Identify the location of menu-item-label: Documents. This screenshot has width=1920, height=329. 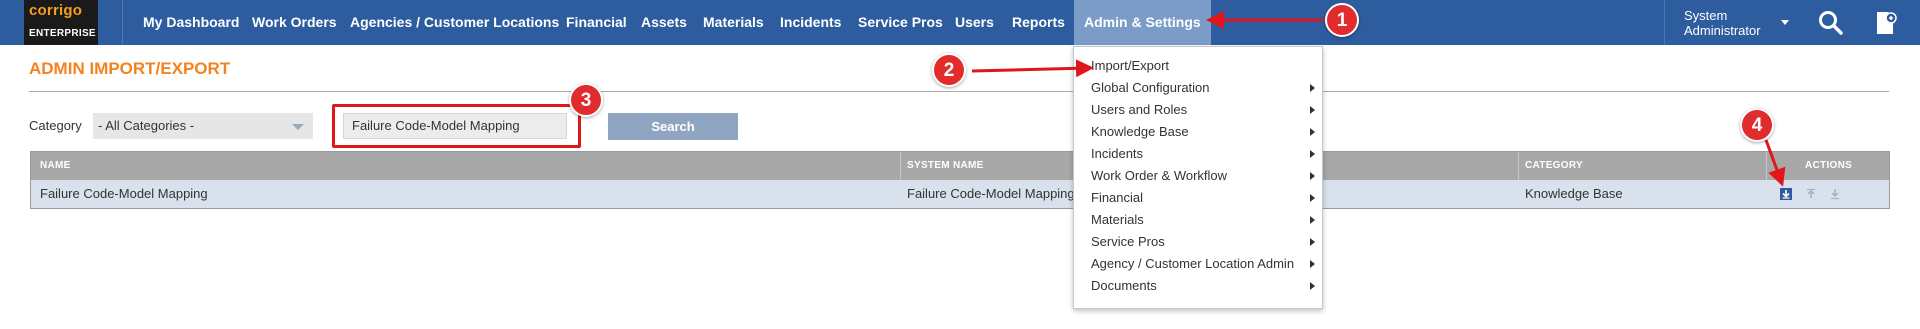
(1124, 285).